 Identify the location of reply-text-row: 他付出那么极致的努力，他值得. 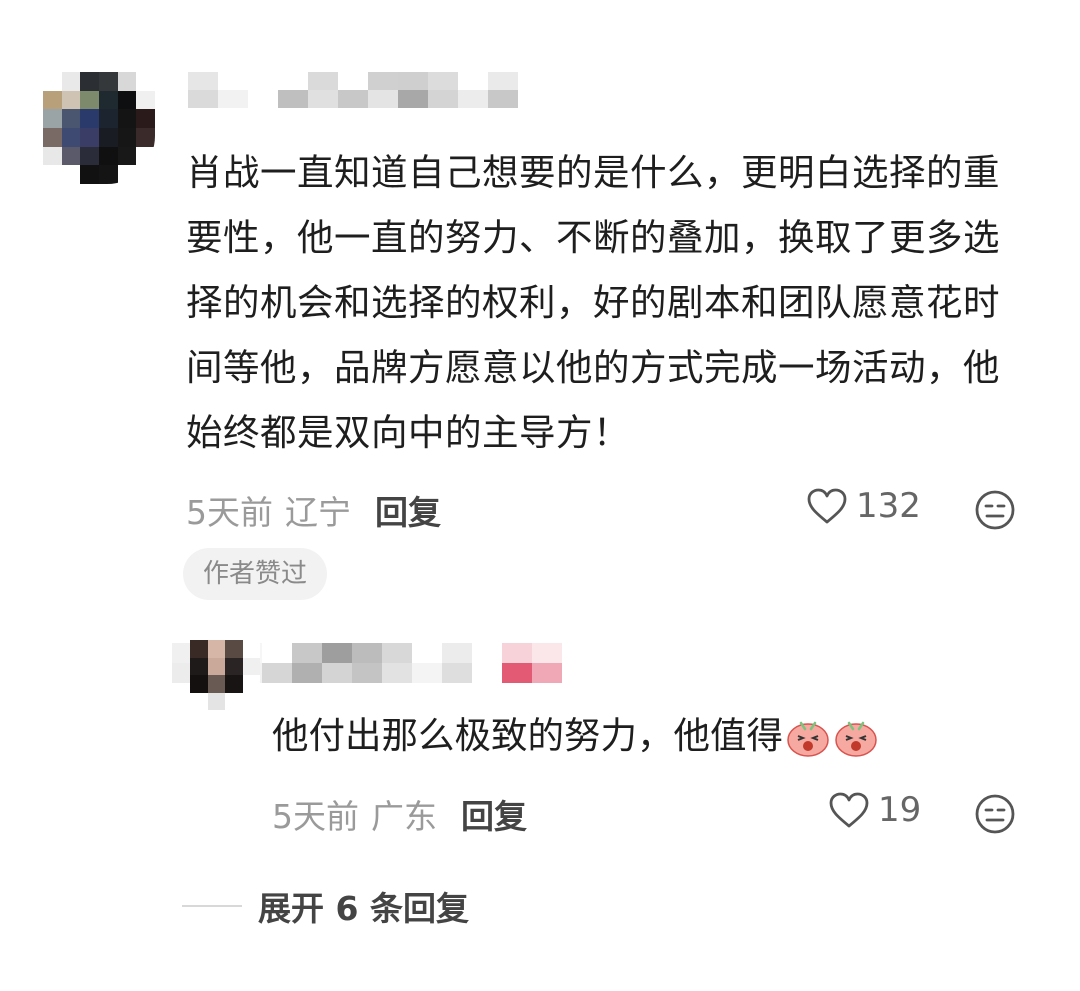
(575, 736).